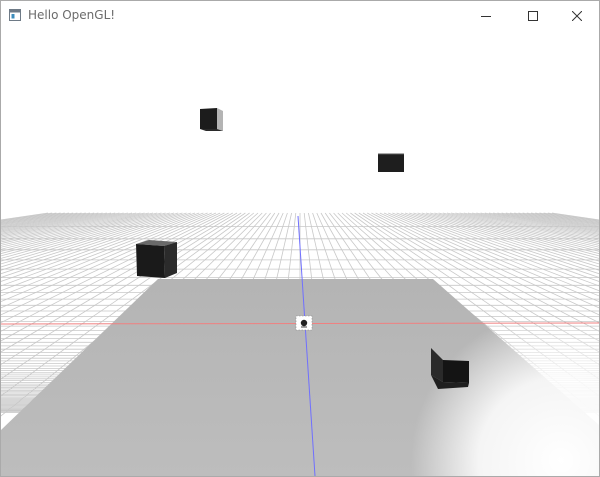  I want to click on window-title: Hello OpenGL!, so click(72, 15).